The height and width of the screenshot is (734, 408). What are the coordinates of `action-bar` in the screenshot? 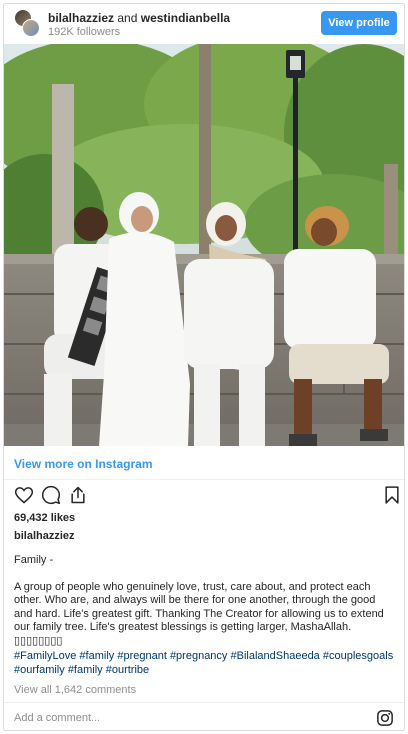 It's located at (204, 495).